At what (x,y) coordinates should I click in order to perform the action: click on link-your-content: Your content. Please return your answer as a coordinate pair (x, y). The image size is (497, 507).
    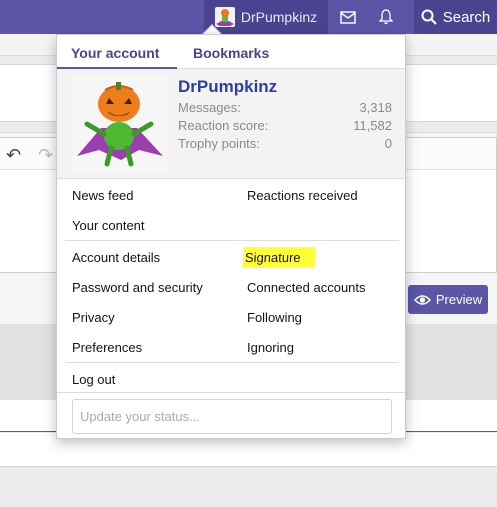
    Looking at the image, I should click on (108, 225).